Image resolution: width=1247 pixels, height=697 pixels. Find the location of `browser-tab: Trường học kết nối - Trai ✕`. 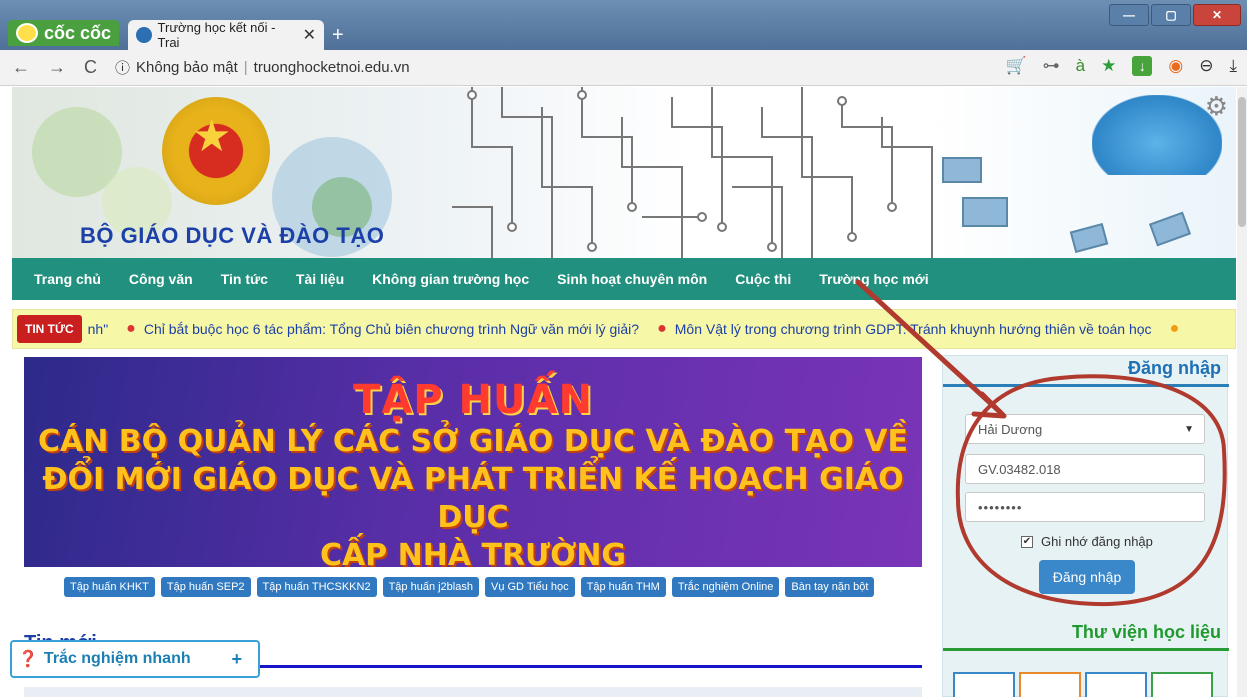

browser-tab: Trường học kết nối - Trai ✕ is located at coordinates (226, 35).